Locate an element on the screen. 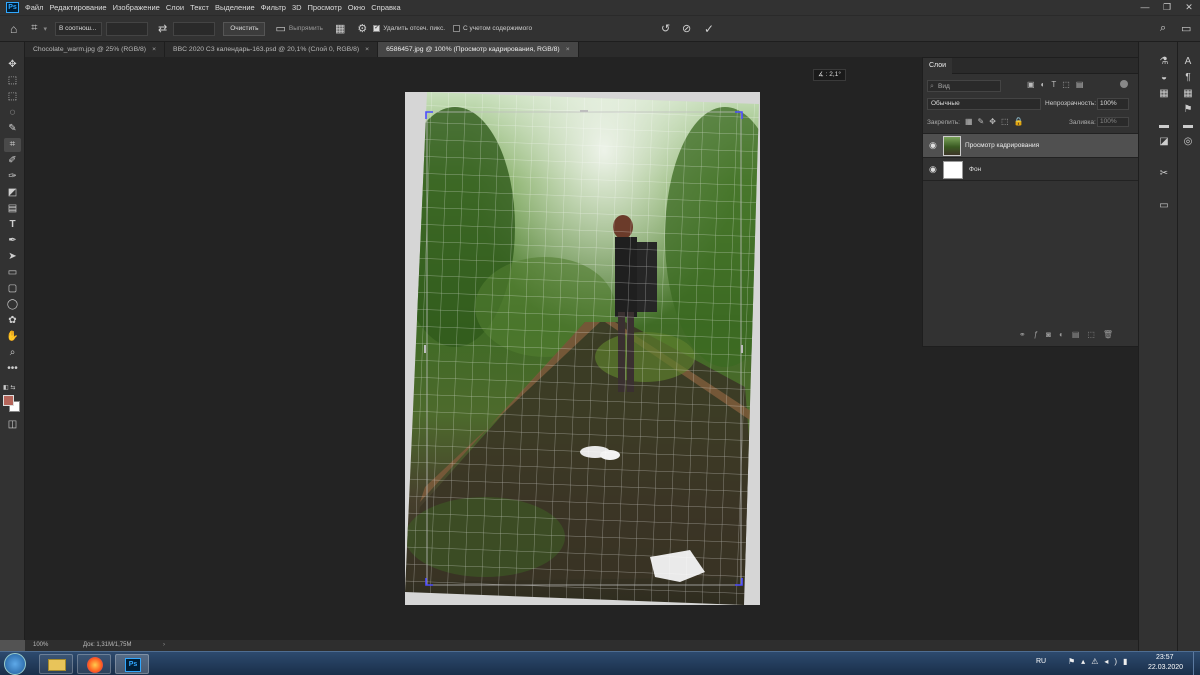 The height and width of the screenshot is (675, 1200). layer-row: ◉ Фон is located at coordinates (1031, 169).